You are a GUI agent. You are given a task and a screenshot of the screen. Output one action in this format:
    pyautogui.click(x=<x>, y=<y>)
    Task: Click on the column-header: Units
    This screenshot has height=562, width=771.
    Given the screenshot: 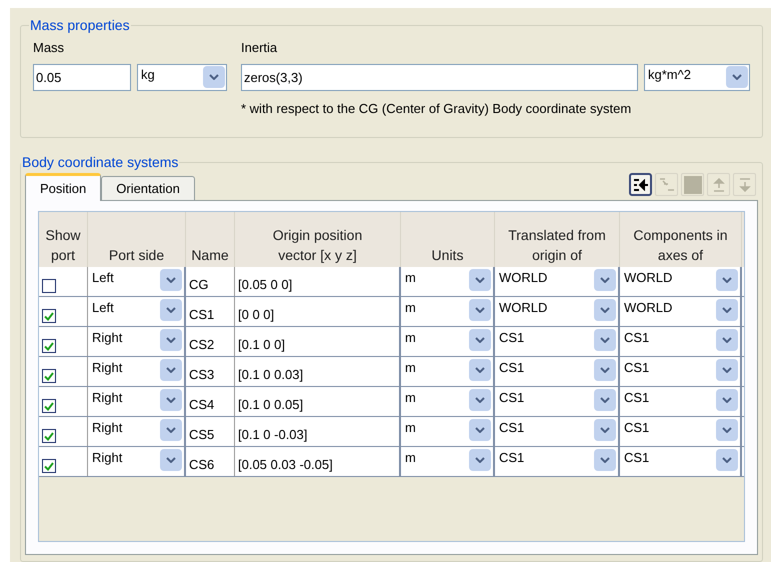 What is the action you would take?
    pyautogui.click(x=448, y=255)
    